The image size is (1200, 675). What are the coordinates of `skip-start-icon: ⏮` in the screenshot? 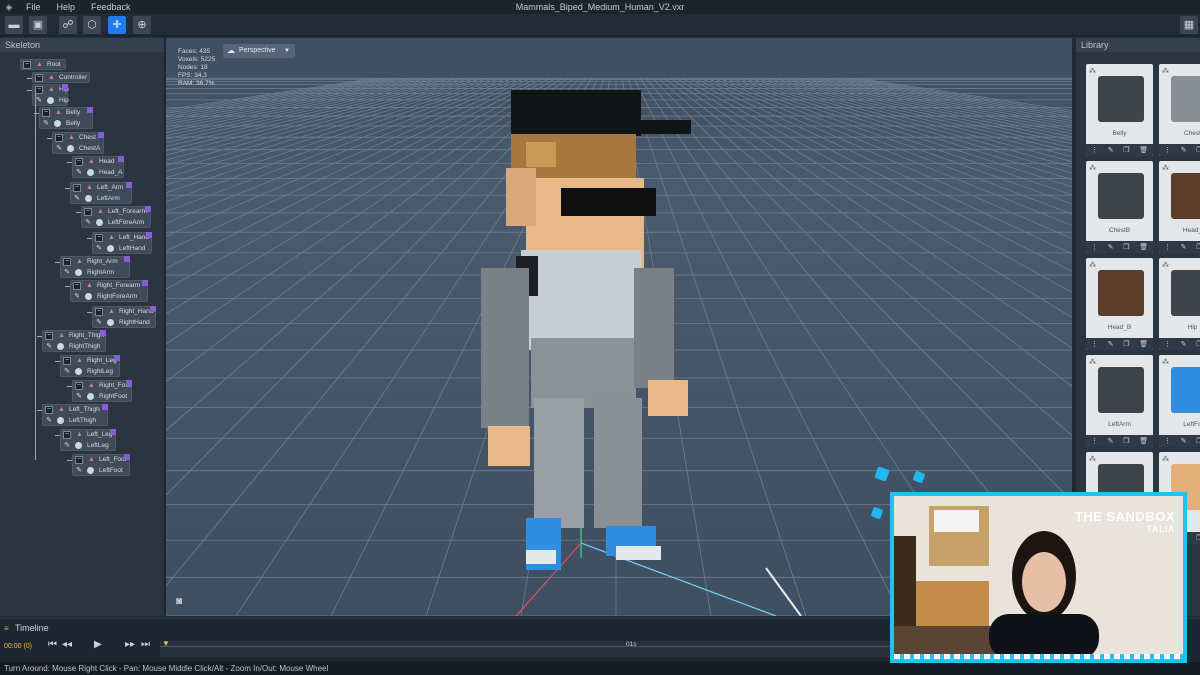 It's located at (52, 644).